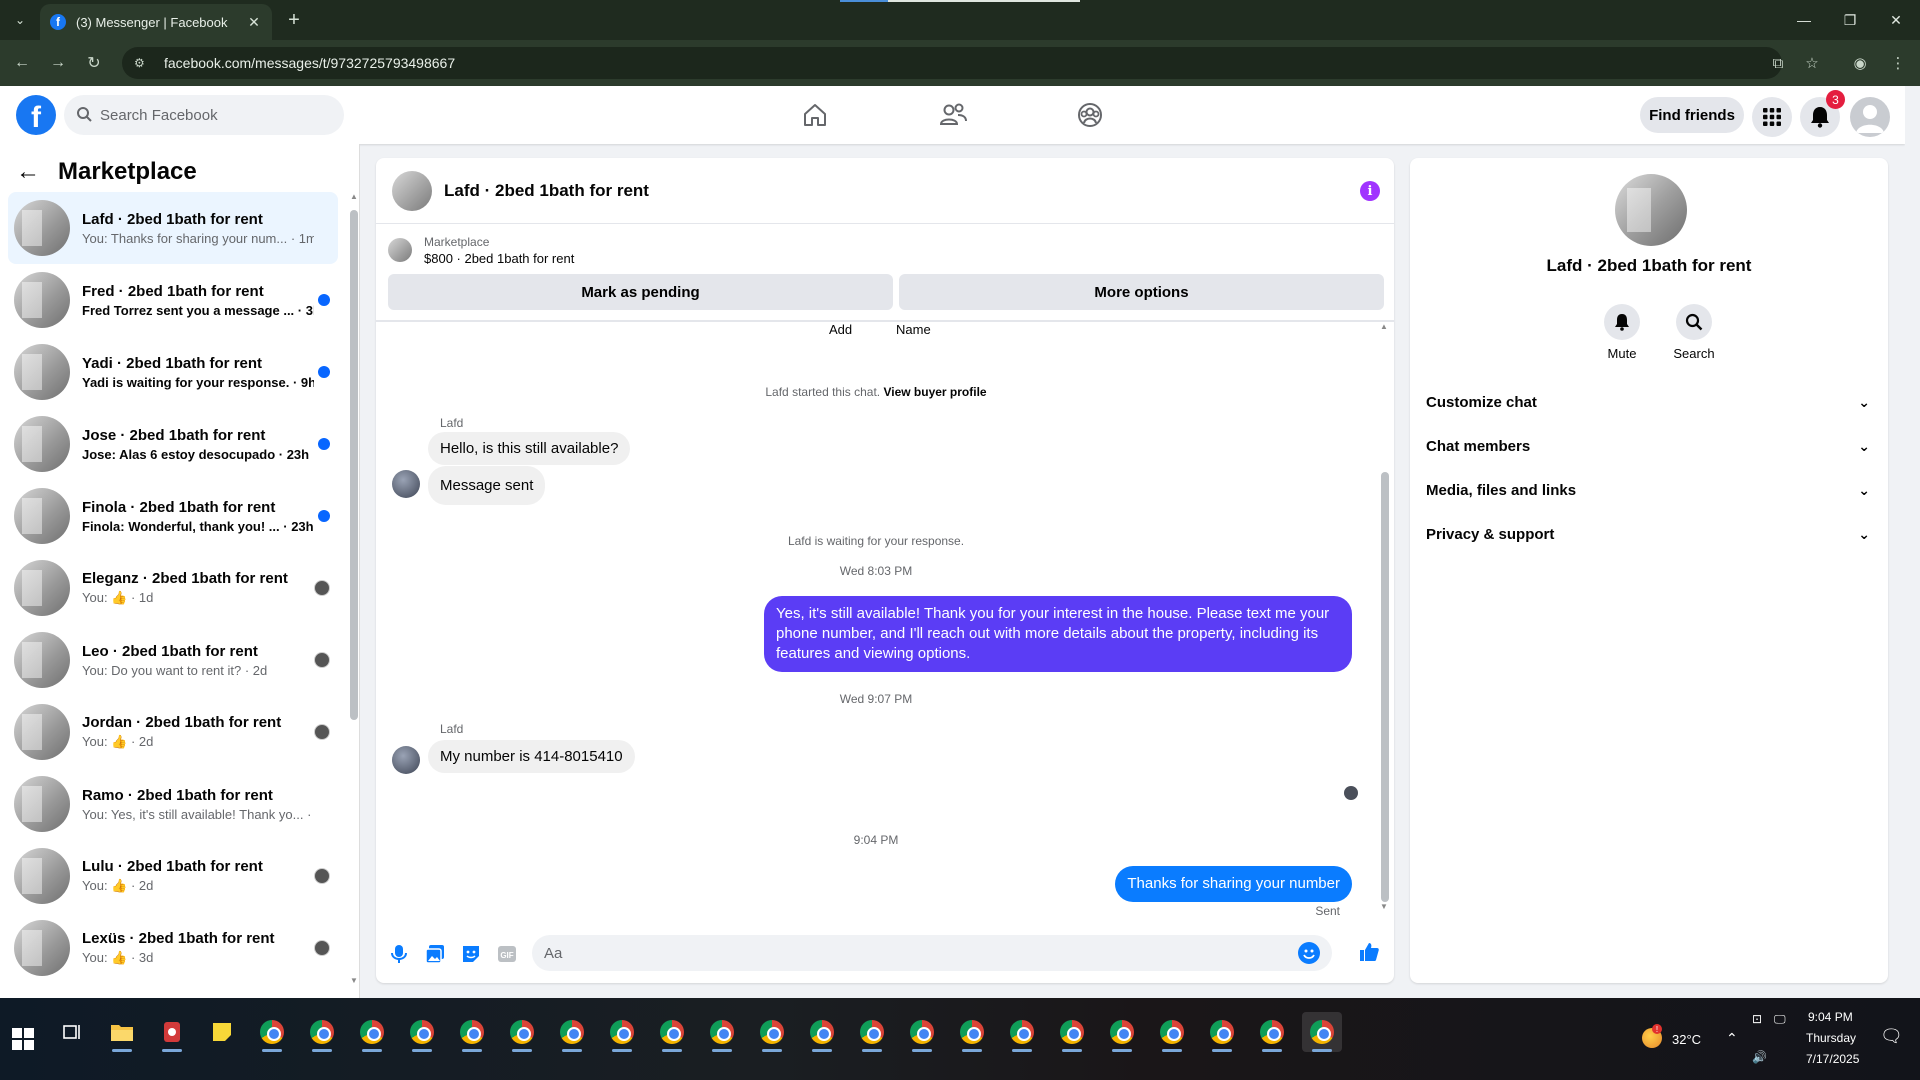 The width and height of the screenshot is (1920, 1080). What do you see at coordinates (142, 63) in the screenshot?
I see `site-info-icon: ⚙` at bounding box center [142, 63].